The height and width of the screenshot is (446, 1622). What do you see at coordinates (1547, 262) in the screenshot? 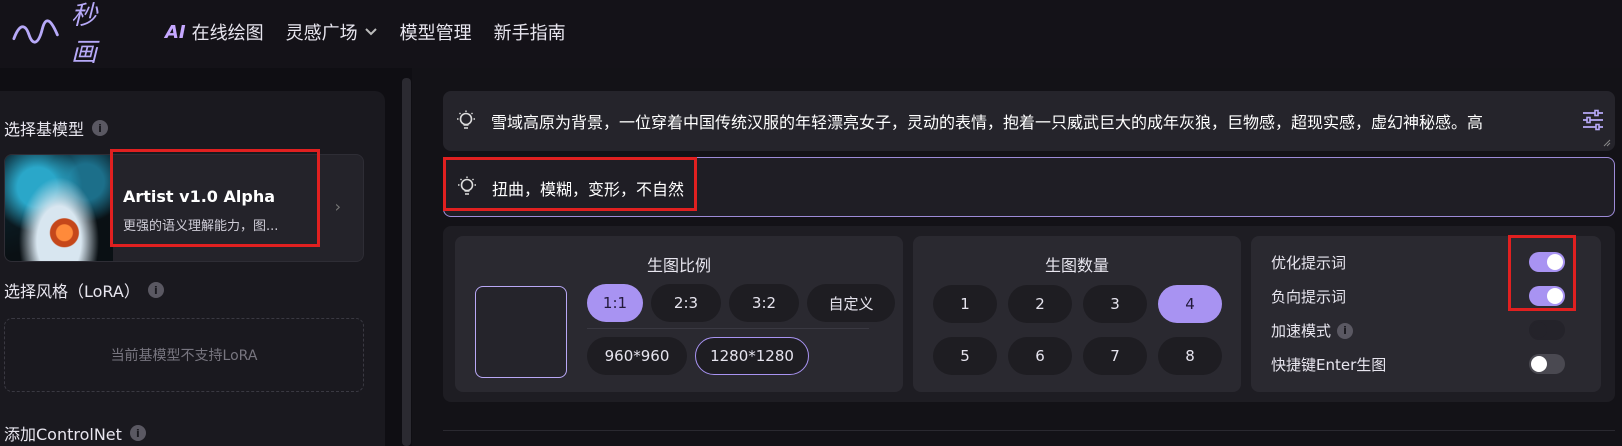
I see `toggle-optimize-prompt` at bounding box center [1547, 262].